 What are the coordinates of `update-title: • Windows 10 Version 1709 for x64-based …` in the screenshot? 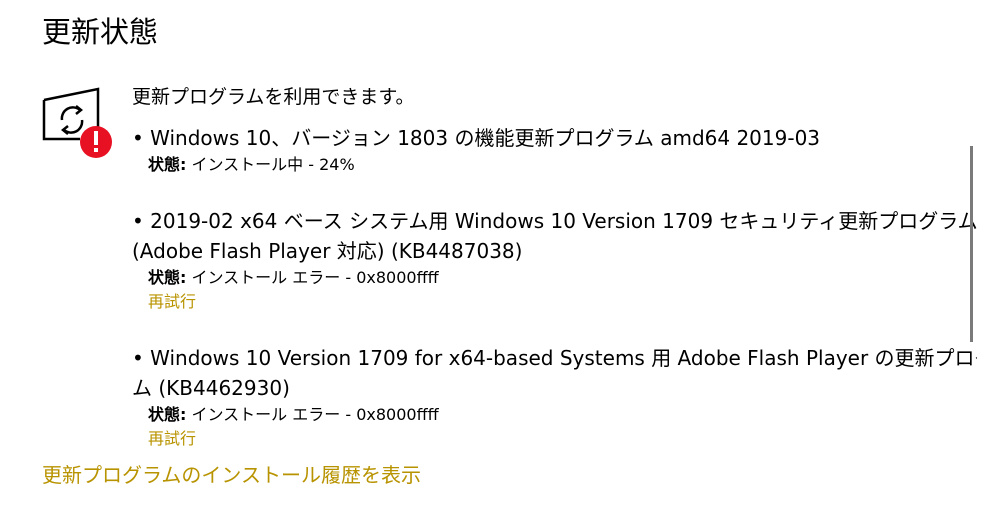 It's located at (554, 358).